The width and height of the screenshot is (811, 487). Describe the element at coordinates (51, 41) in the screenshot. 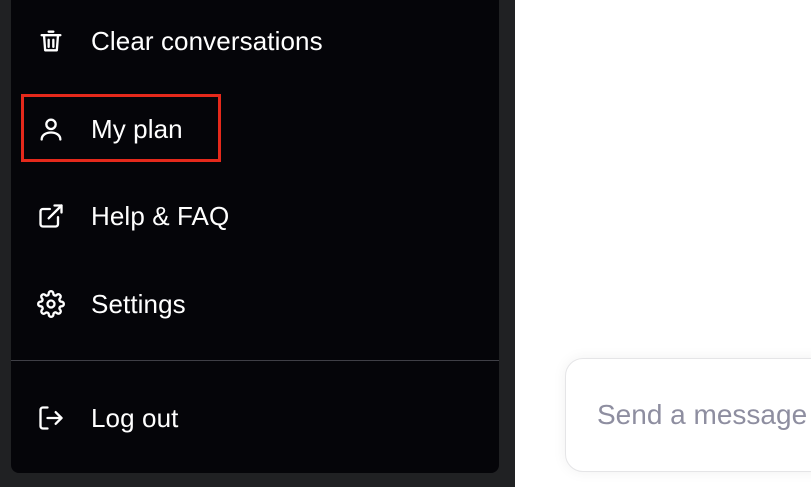

I see `trash-icon` at that location.